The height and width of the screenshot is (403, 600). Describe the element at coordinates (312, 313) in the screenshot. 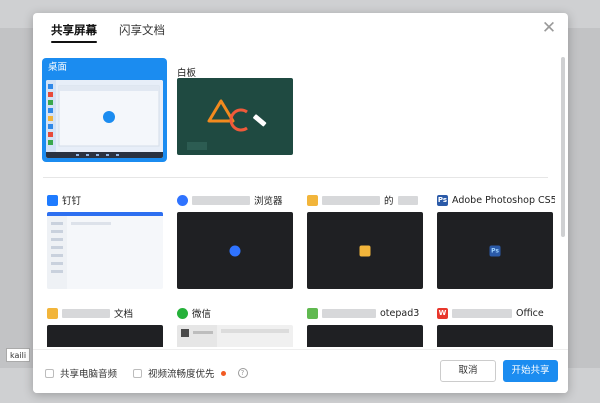

I see `notepad-icon` at that location.